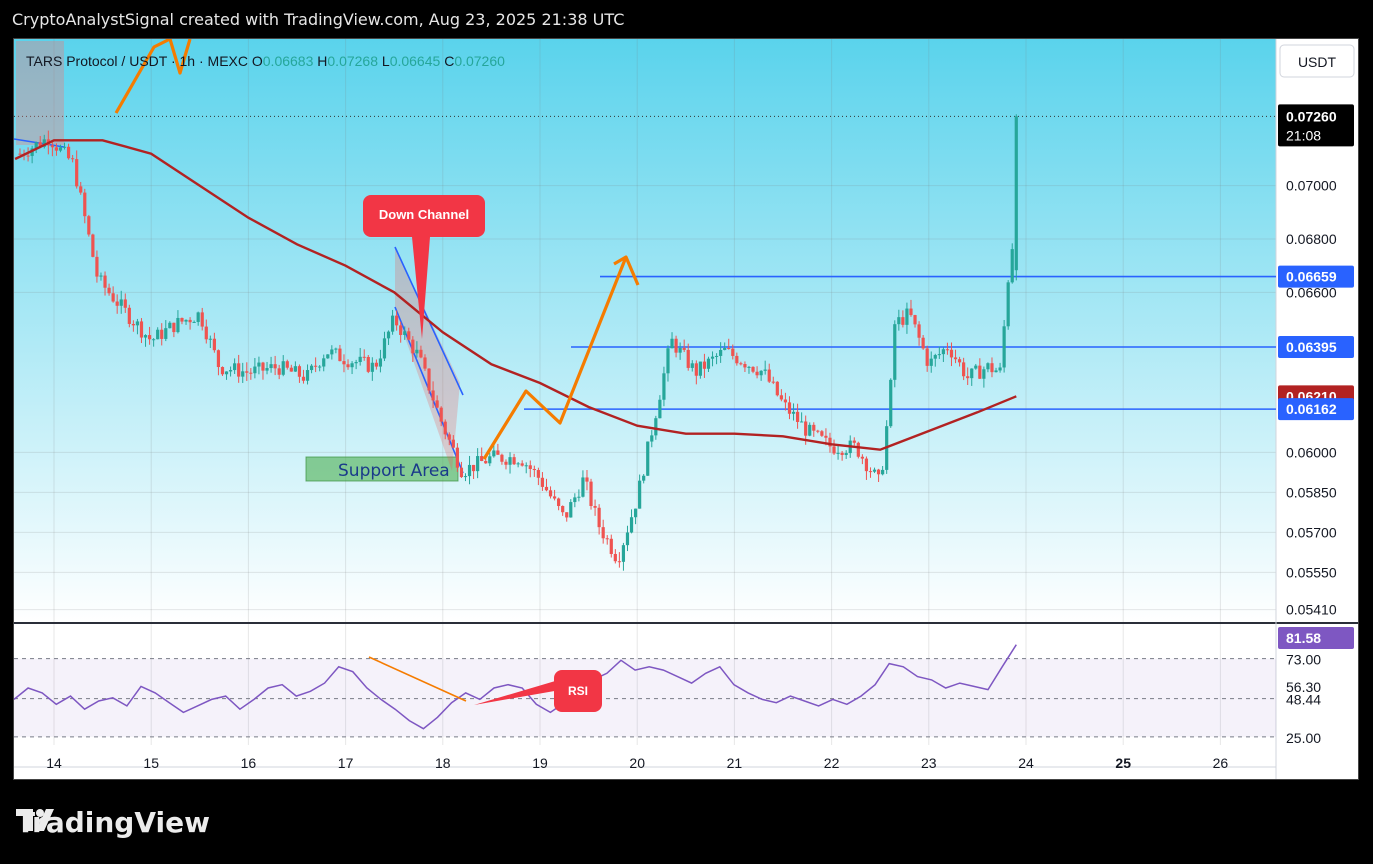  I want to click on time-tick-label: 18, so click(443, 763).